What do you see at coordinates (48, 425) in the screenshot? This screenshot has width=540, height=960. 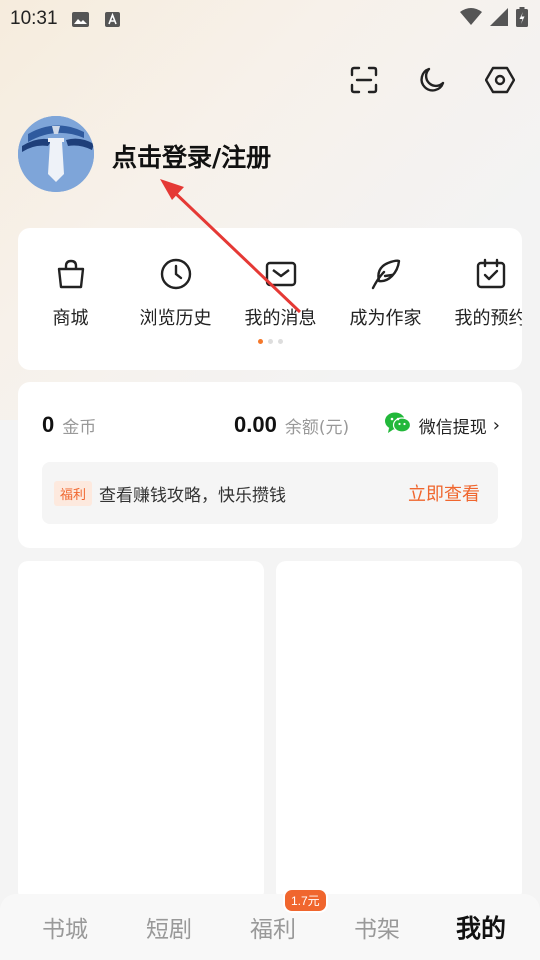 I see `coins-value: 0` at bounding box center [48, 425].